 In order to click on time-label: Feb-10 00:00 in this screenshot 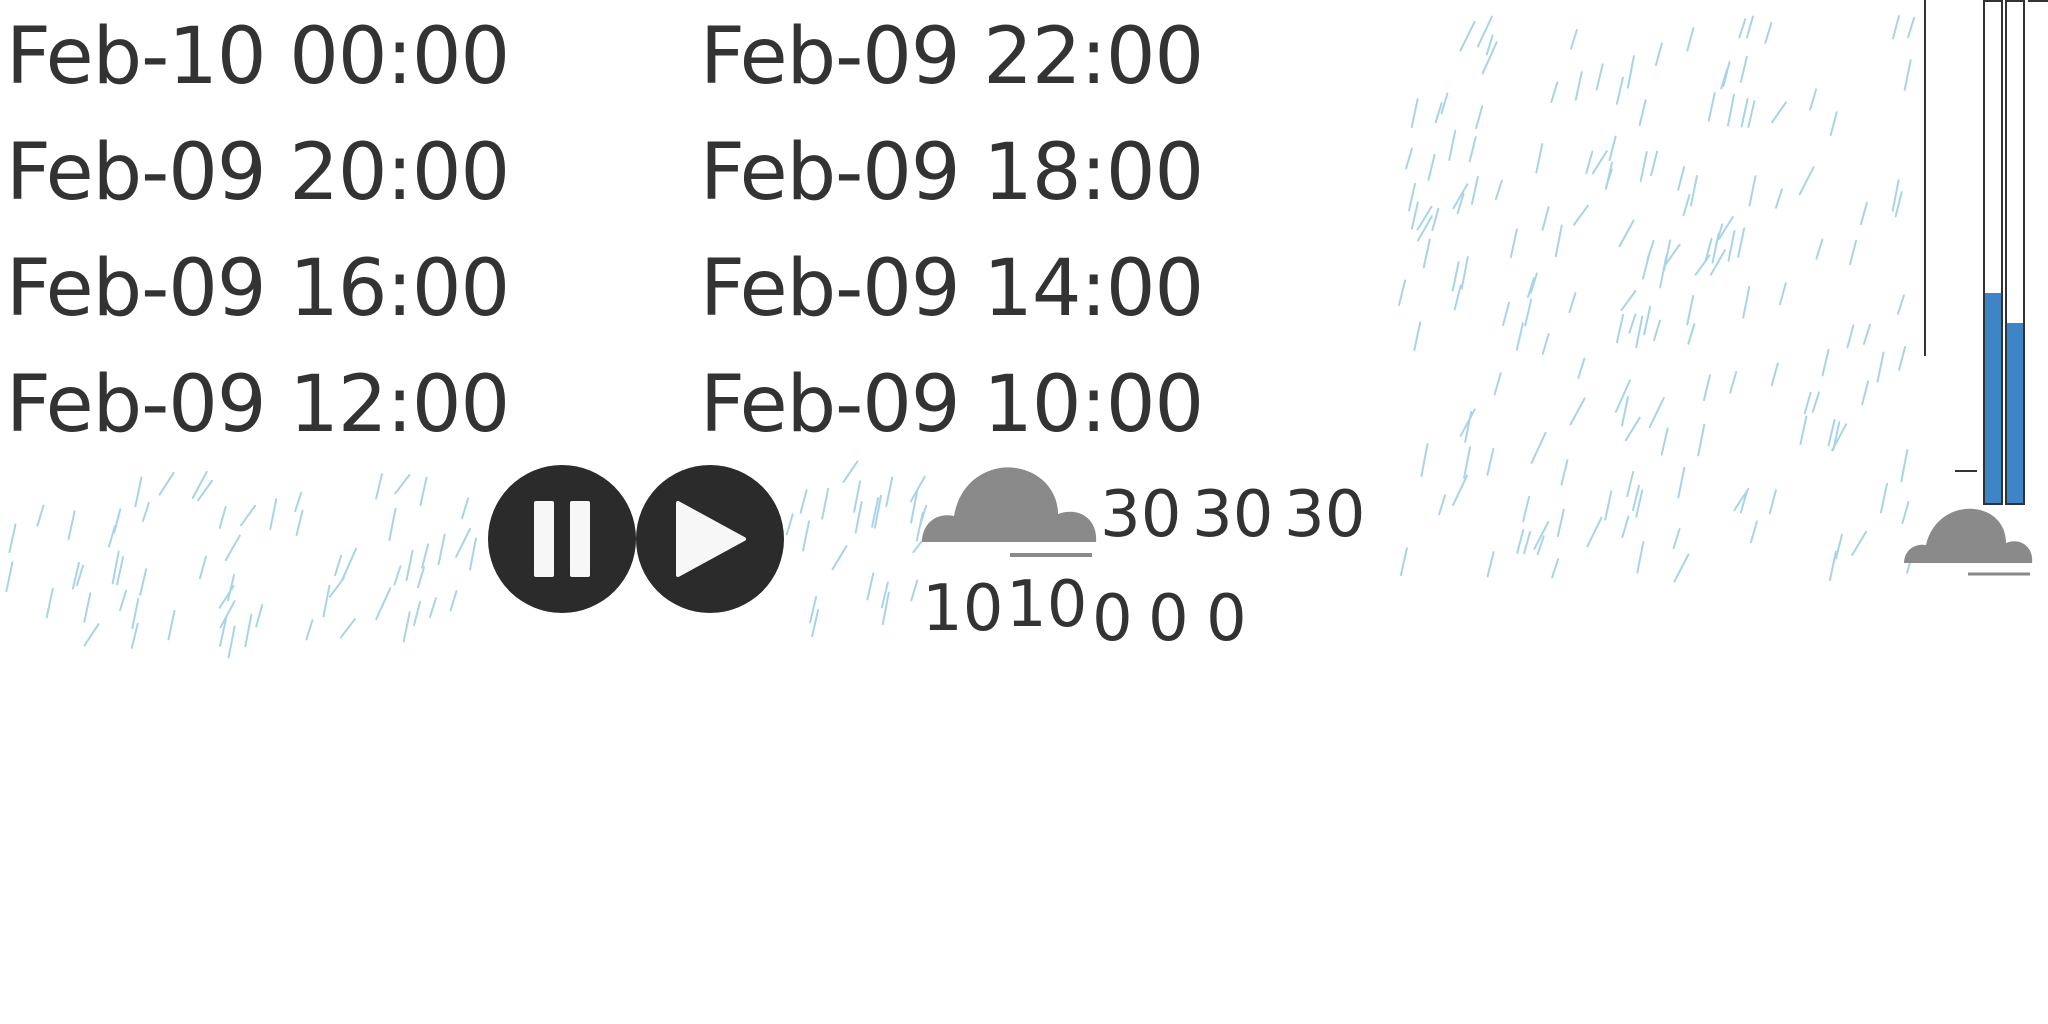, I will do `click(258, 57)`.